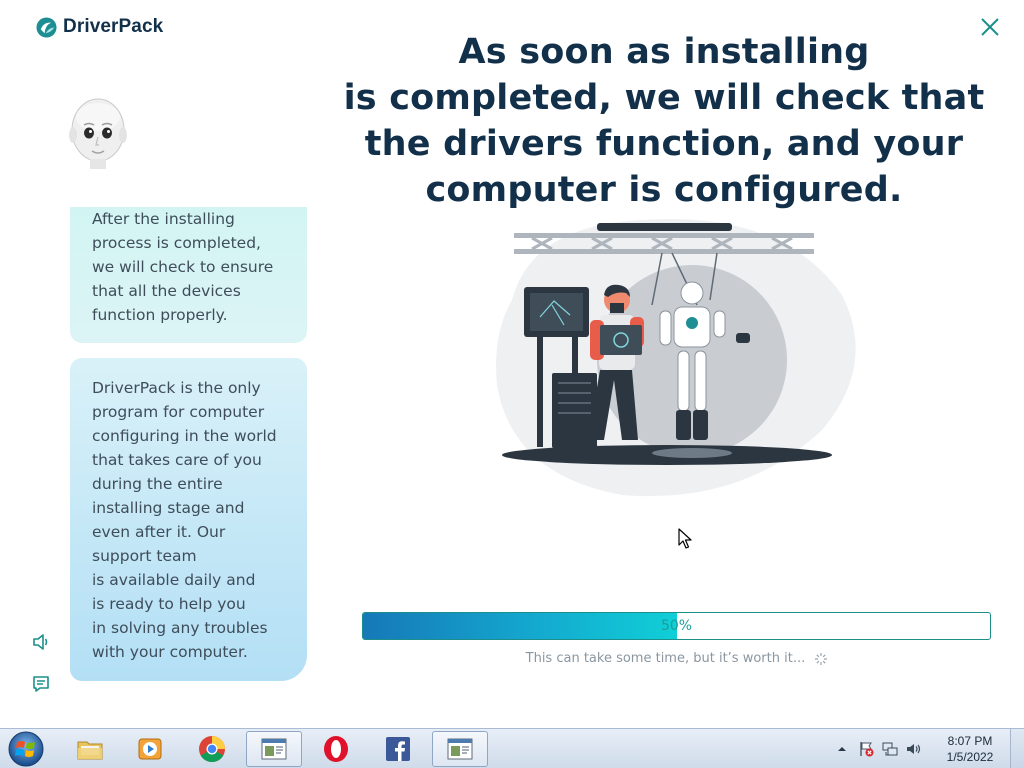 The height and width of the screenshot is (768, 1024). Describe the element at coordinates (676, 357) in the screenshot. I see `robot-engineer-illustration` at that location.